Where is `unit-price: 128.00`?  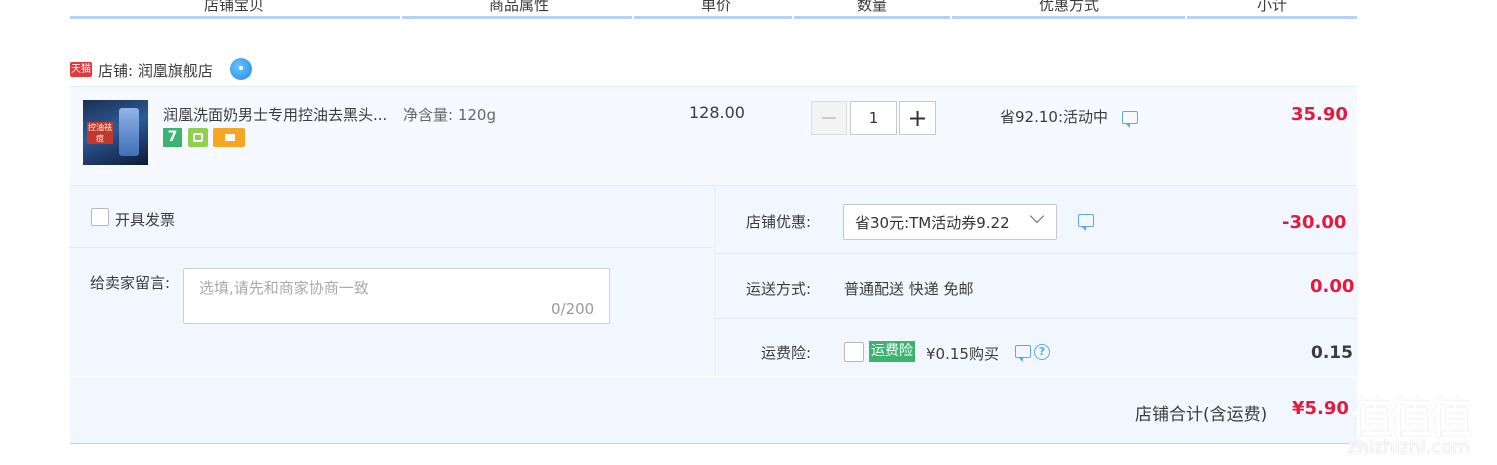
unit-price: 128.00 is located at coordinates (717, 112).